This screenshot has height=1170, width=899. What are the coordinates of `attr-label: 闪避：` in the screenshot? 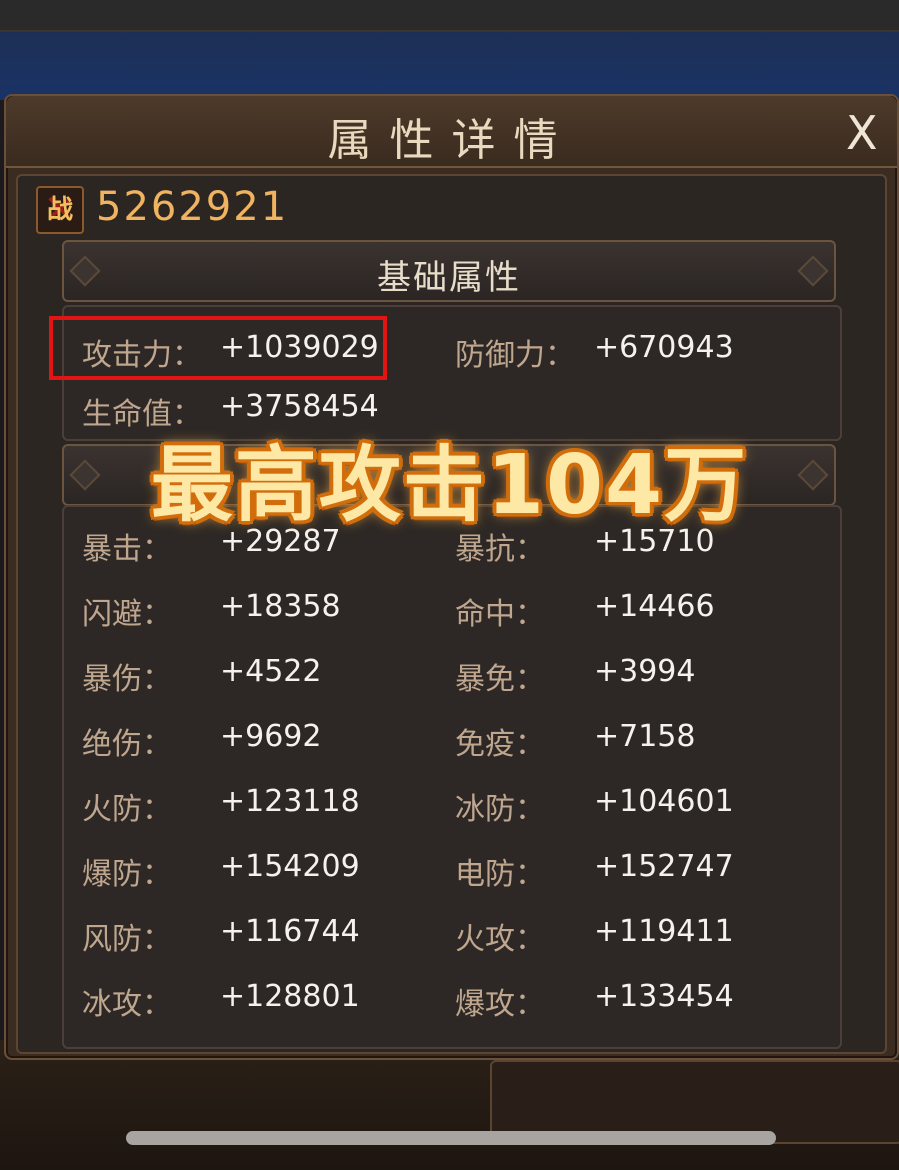 It's located at (127, 614).